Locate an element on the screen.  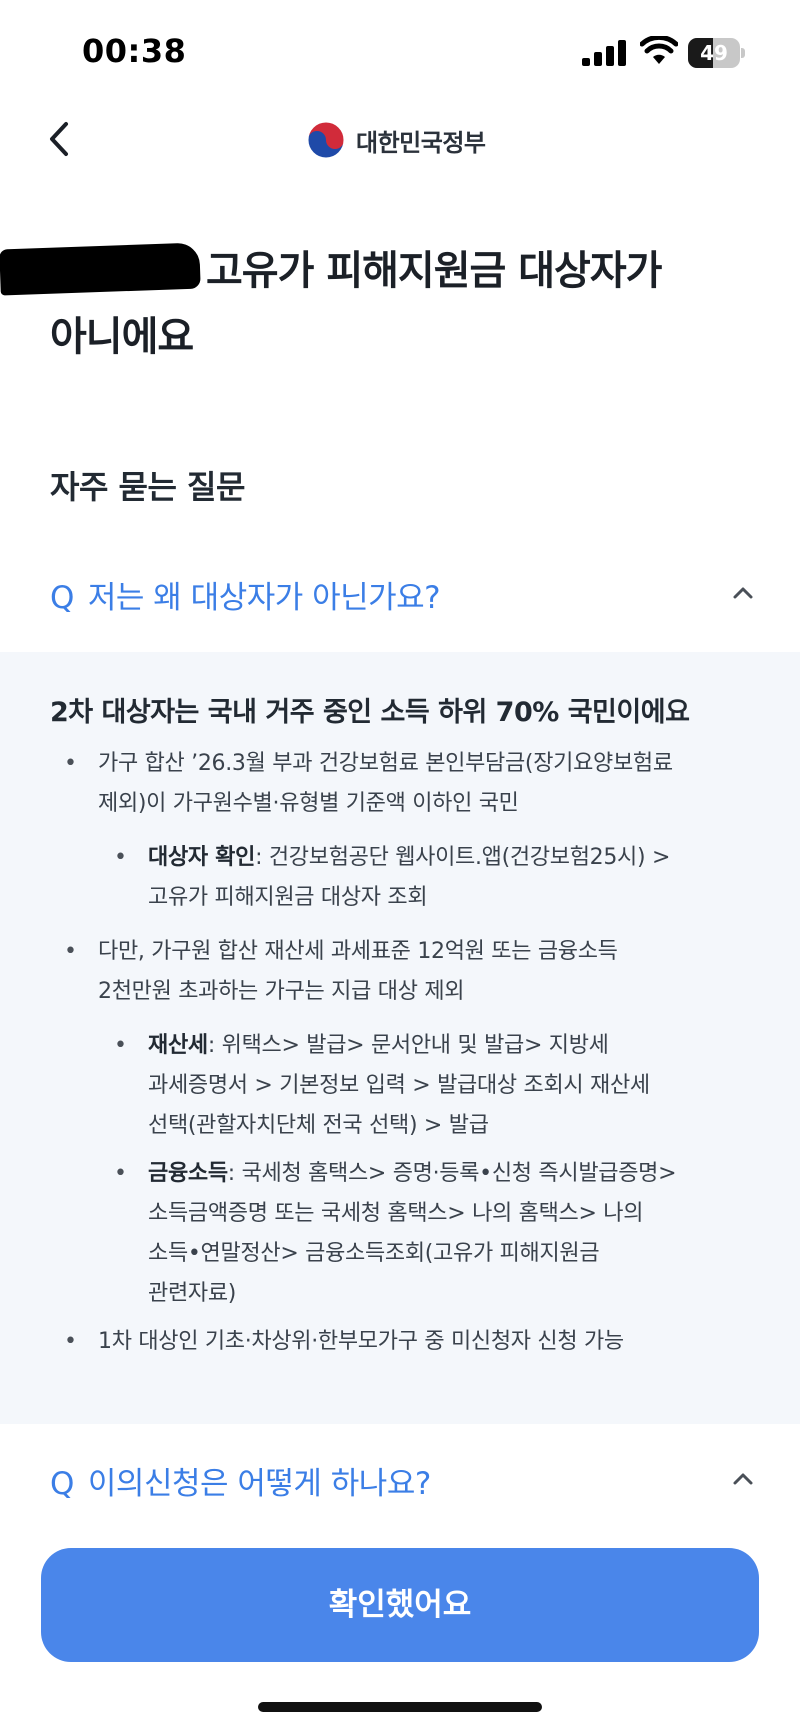
page-title-line-1: 고유가 피해지원금 대상자가 is located at coordinates (385, 271).